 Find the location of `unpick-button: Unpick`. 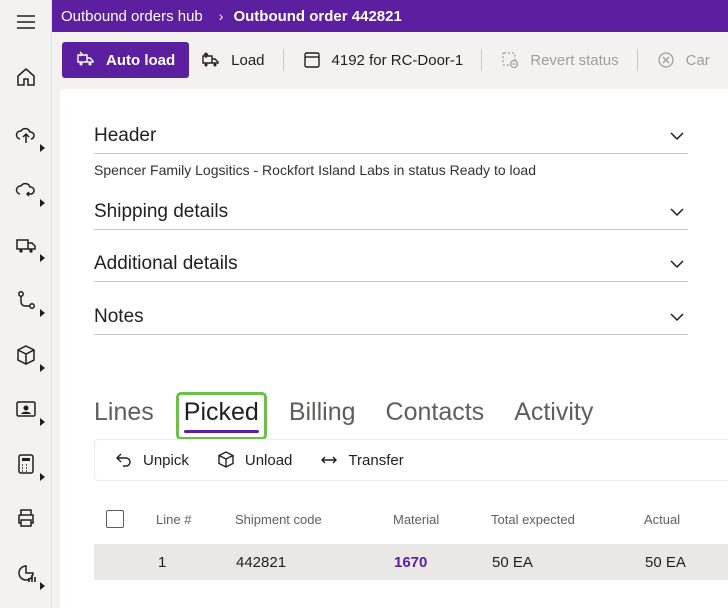

unpick-button: Unpick is located at coordinates (152, 460).